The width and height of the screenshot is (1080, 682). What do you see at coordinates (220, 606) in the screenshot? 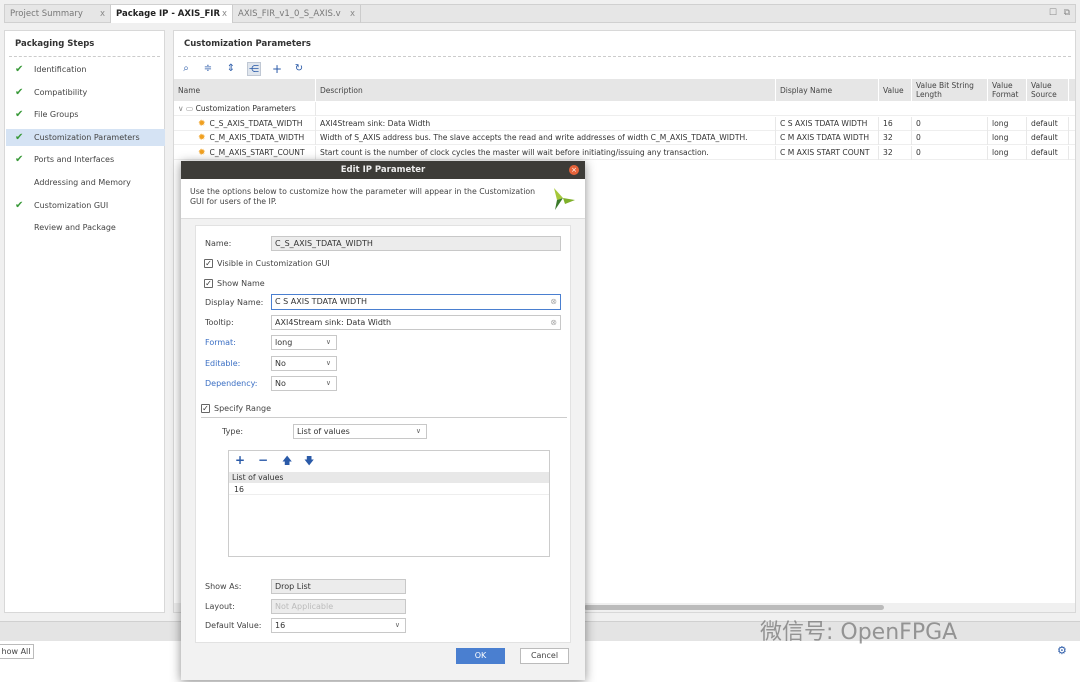
I see `layout-label: Layout:` at bounding box center [220, 606].